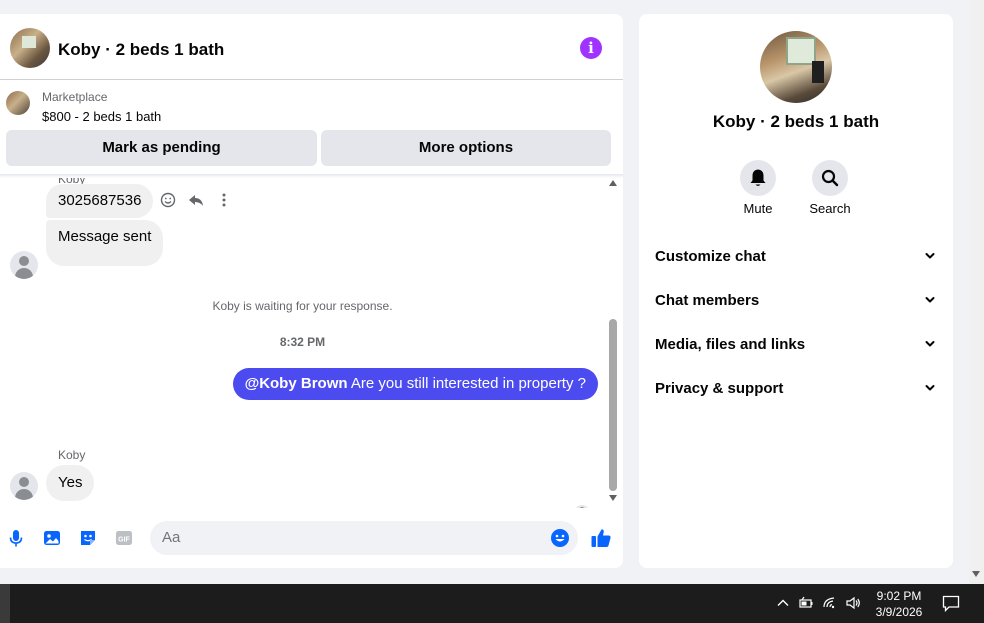 The image size is (984, 623). What do you see at coordinates (806, 603) in the screenshot?
I see `battery-icon` at bounding box center [806, 603].